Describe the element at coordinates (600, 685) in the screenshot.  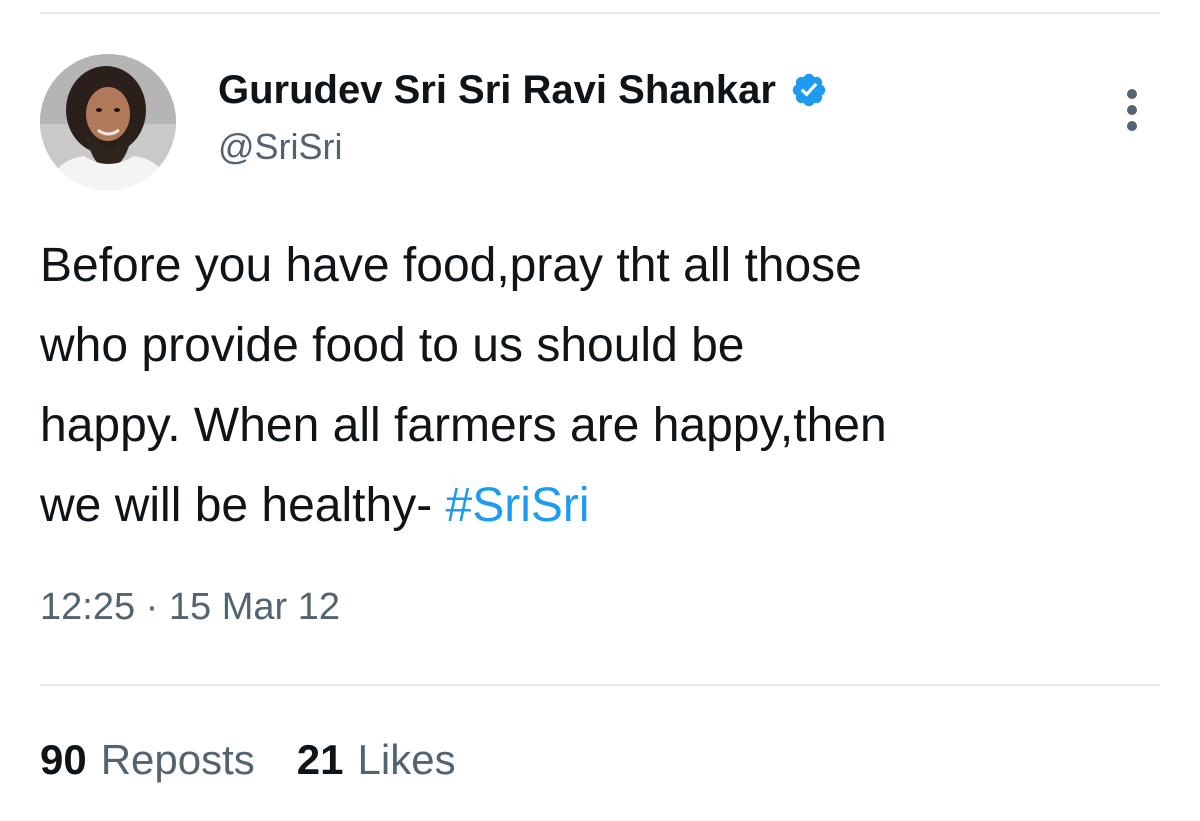
I see `stats-divider` at that location.